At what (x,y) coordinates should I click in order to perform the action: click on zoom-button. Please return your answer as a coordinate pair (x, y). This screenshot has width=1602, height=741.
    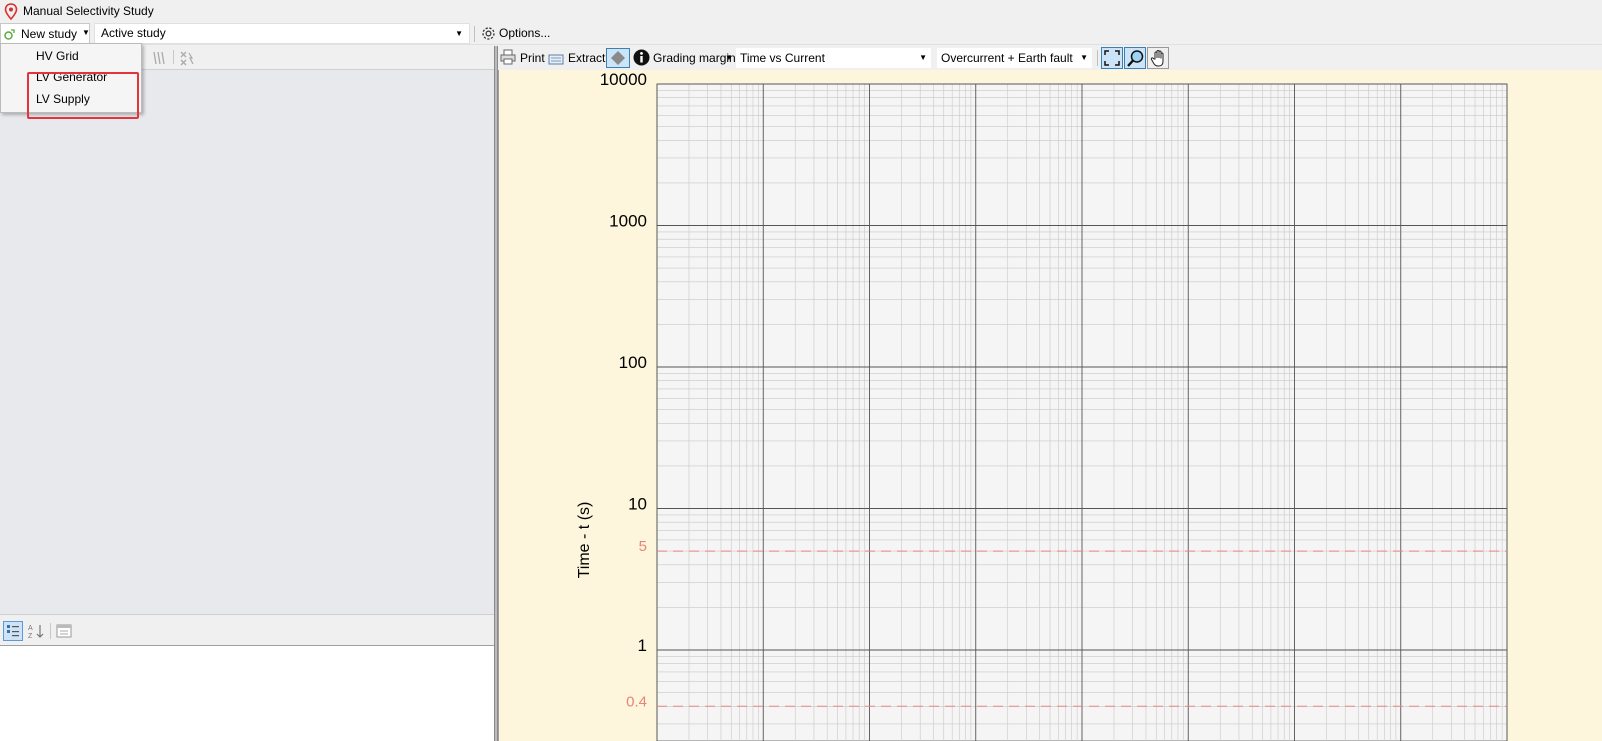
    Looking at the image, I should click on (1135, 58).